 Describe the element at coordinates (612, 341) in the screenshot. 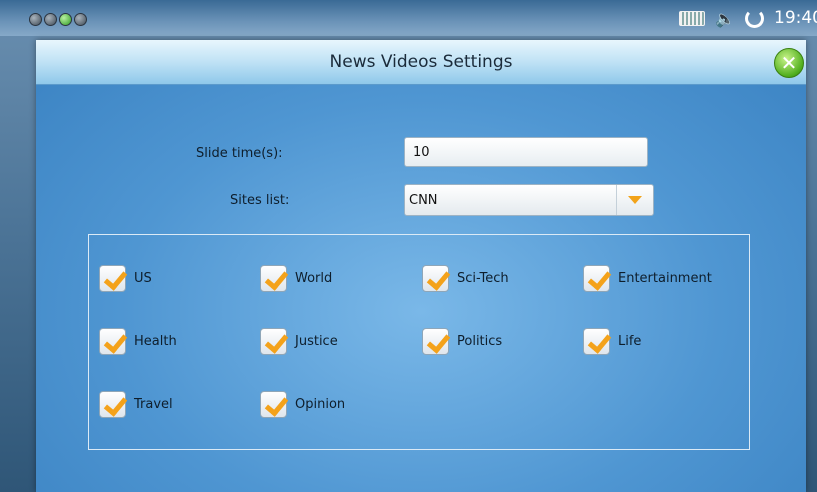

I see `category-life: Life` at that location.